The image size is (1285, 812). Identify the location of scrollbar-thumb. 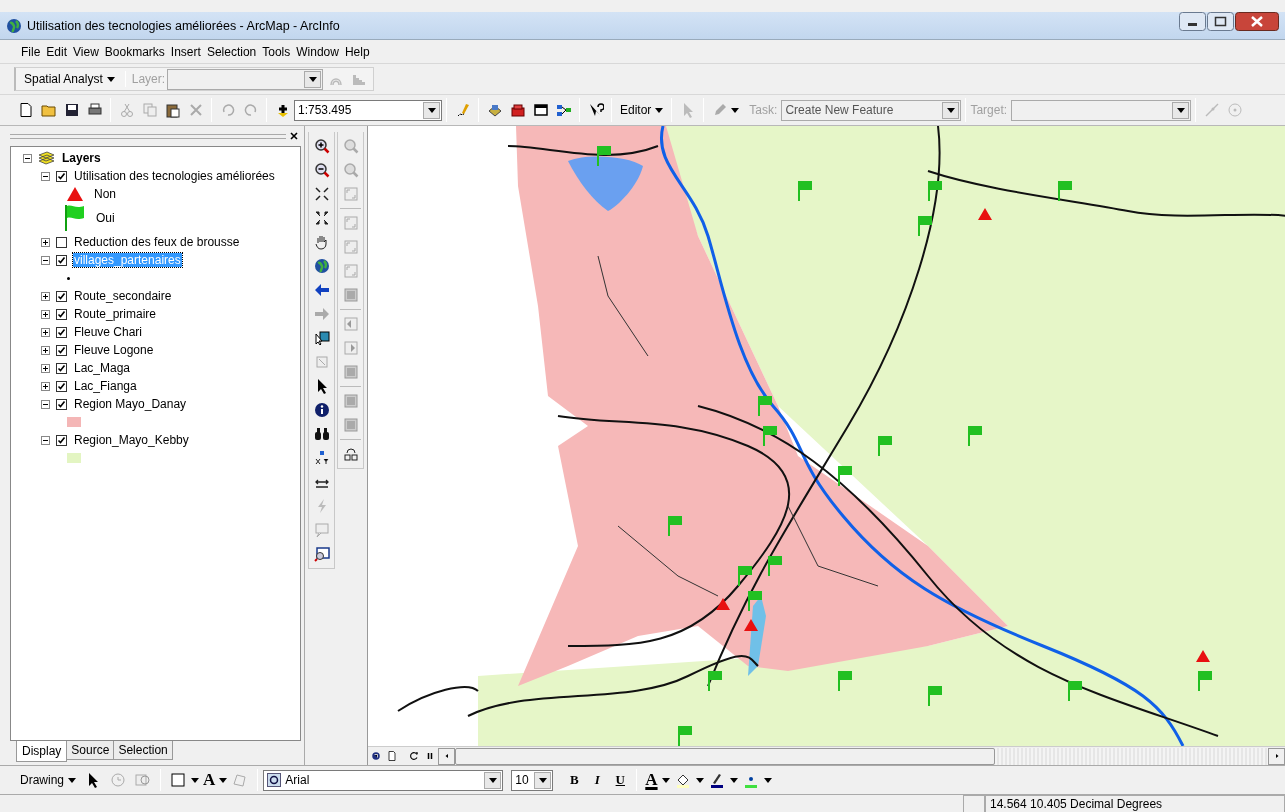
(725, 756).